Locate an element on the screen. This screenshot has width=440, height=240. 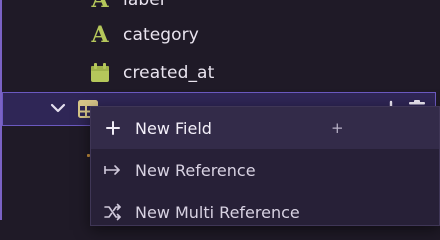
chevron-down-icon is located at coordinates (58, 108).